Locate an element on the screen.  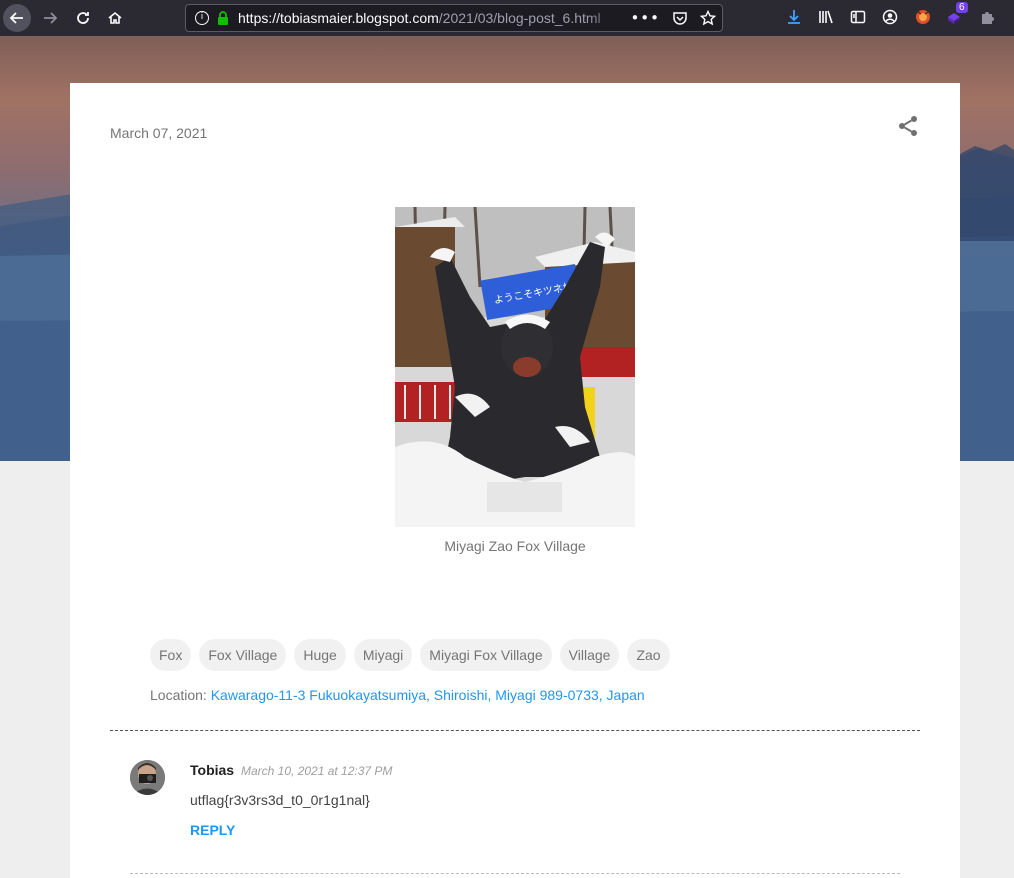
info-icon: i is located at coordinates (202, 18).